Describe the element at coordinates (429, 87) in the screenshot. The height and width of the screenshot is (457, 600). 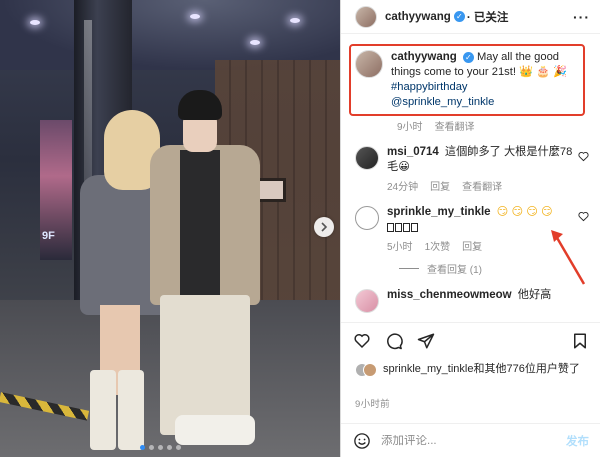
I see `caption-hashtag: #happybirthday` at that location.